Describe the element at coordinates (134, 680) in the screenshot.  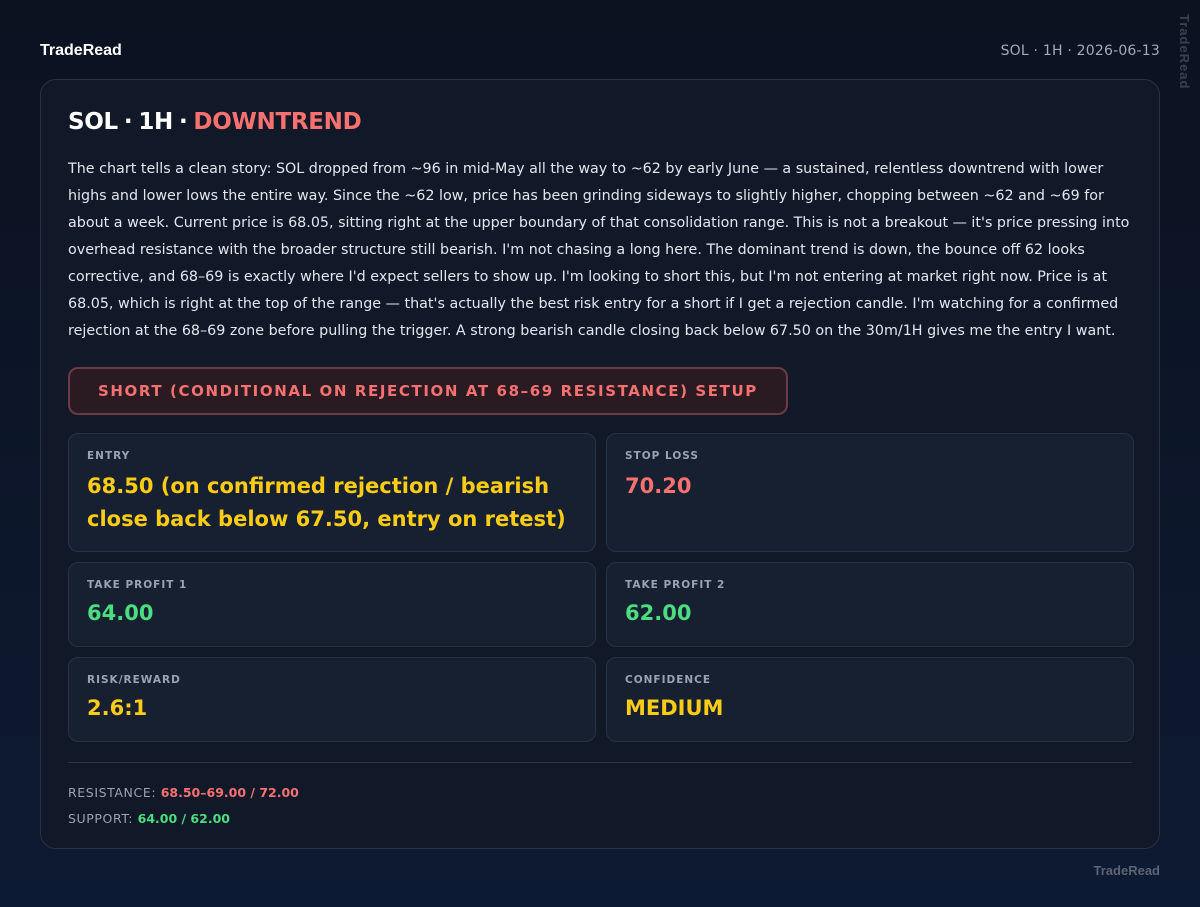
I see `stat-label: RISK/REWARD` at that location.